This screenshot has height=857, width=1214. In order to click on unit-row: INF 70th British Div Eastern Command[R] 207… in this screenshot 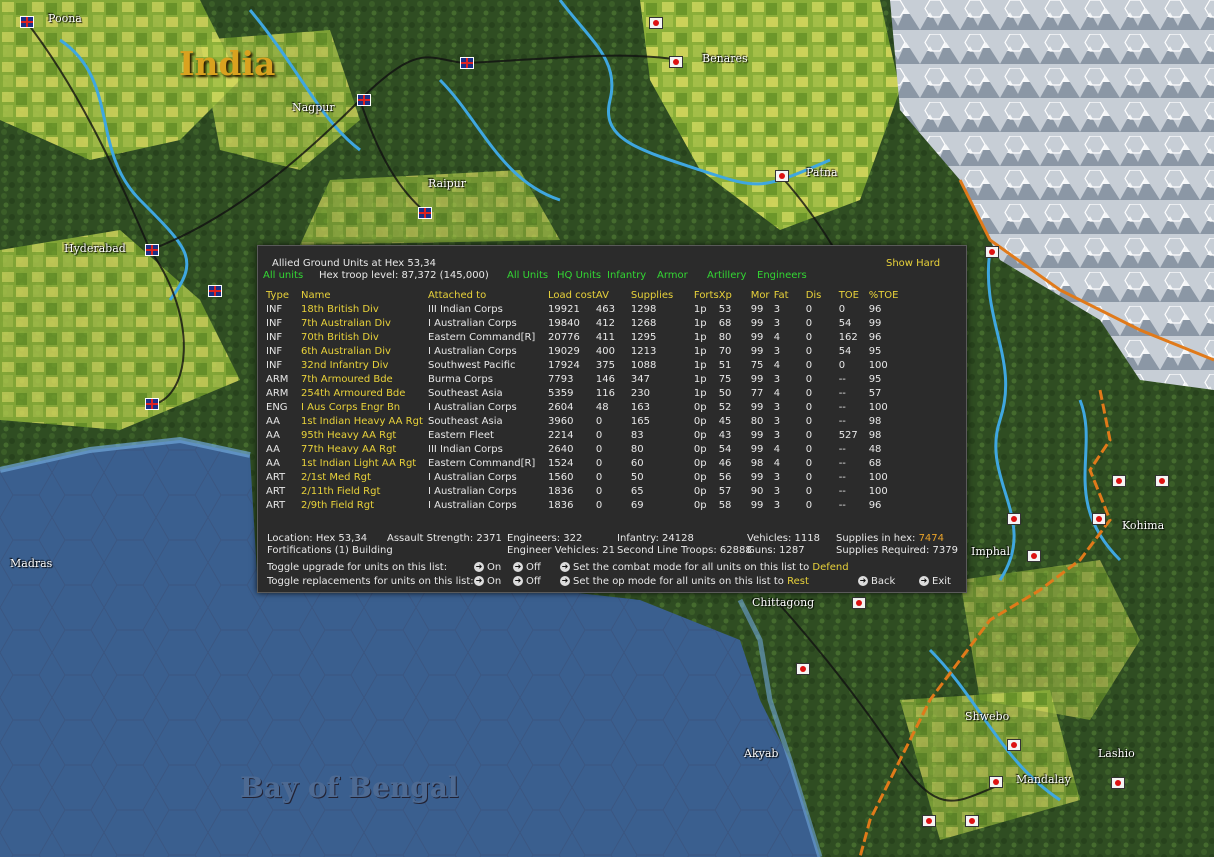, I will do `click(582, 338)`.